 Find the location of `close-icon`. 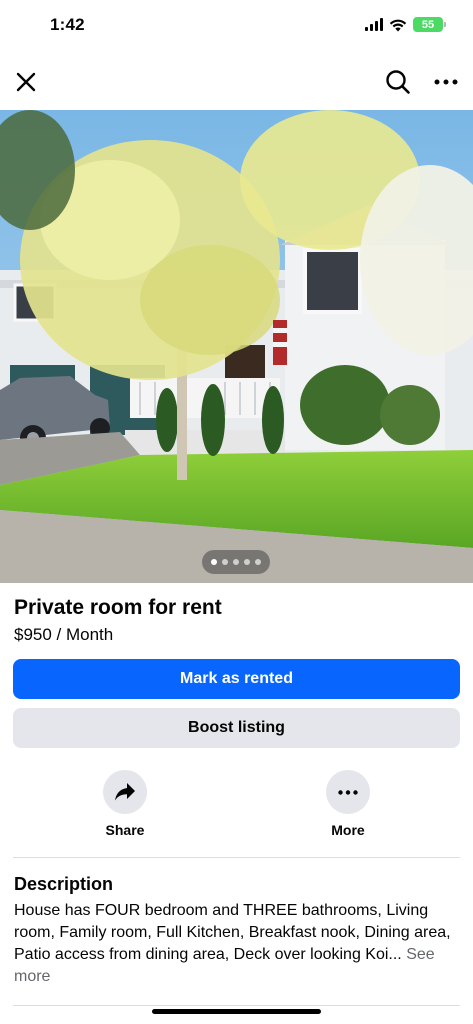

close-icon is located at coordinates (26, 82).